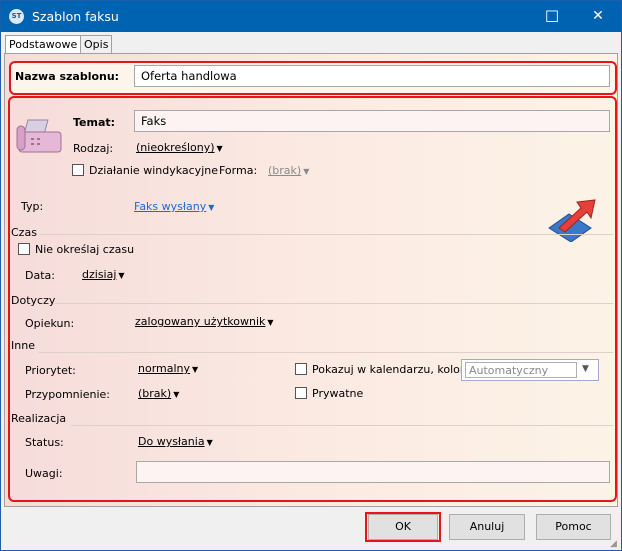  Describe the element at coordinates (33, 300) in the screenshot. I see `concerns-section-title: Dotyczy` at that location.